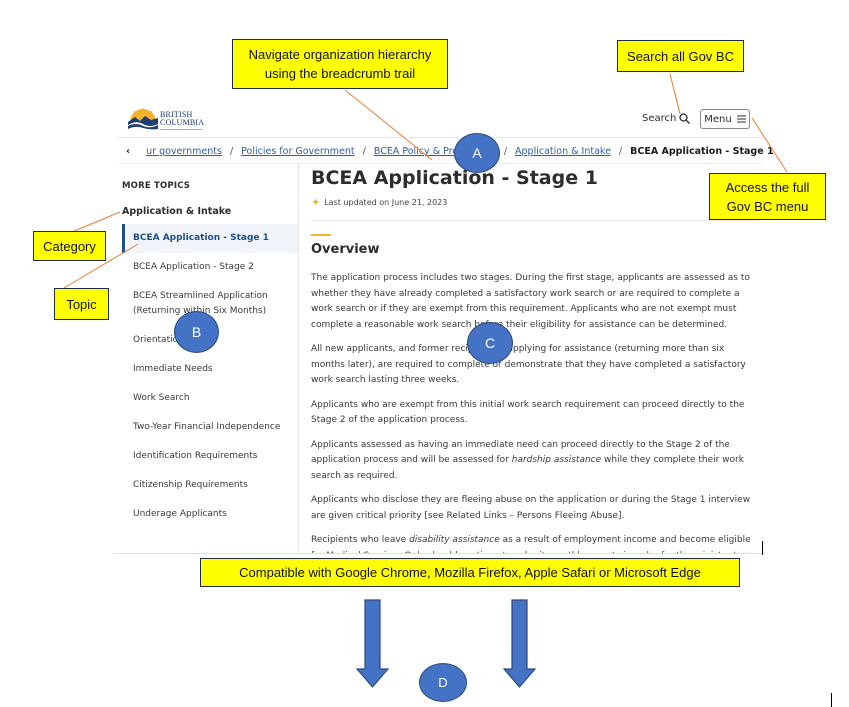  I want to click on annotation-badge-c: C, so click(490, 343).